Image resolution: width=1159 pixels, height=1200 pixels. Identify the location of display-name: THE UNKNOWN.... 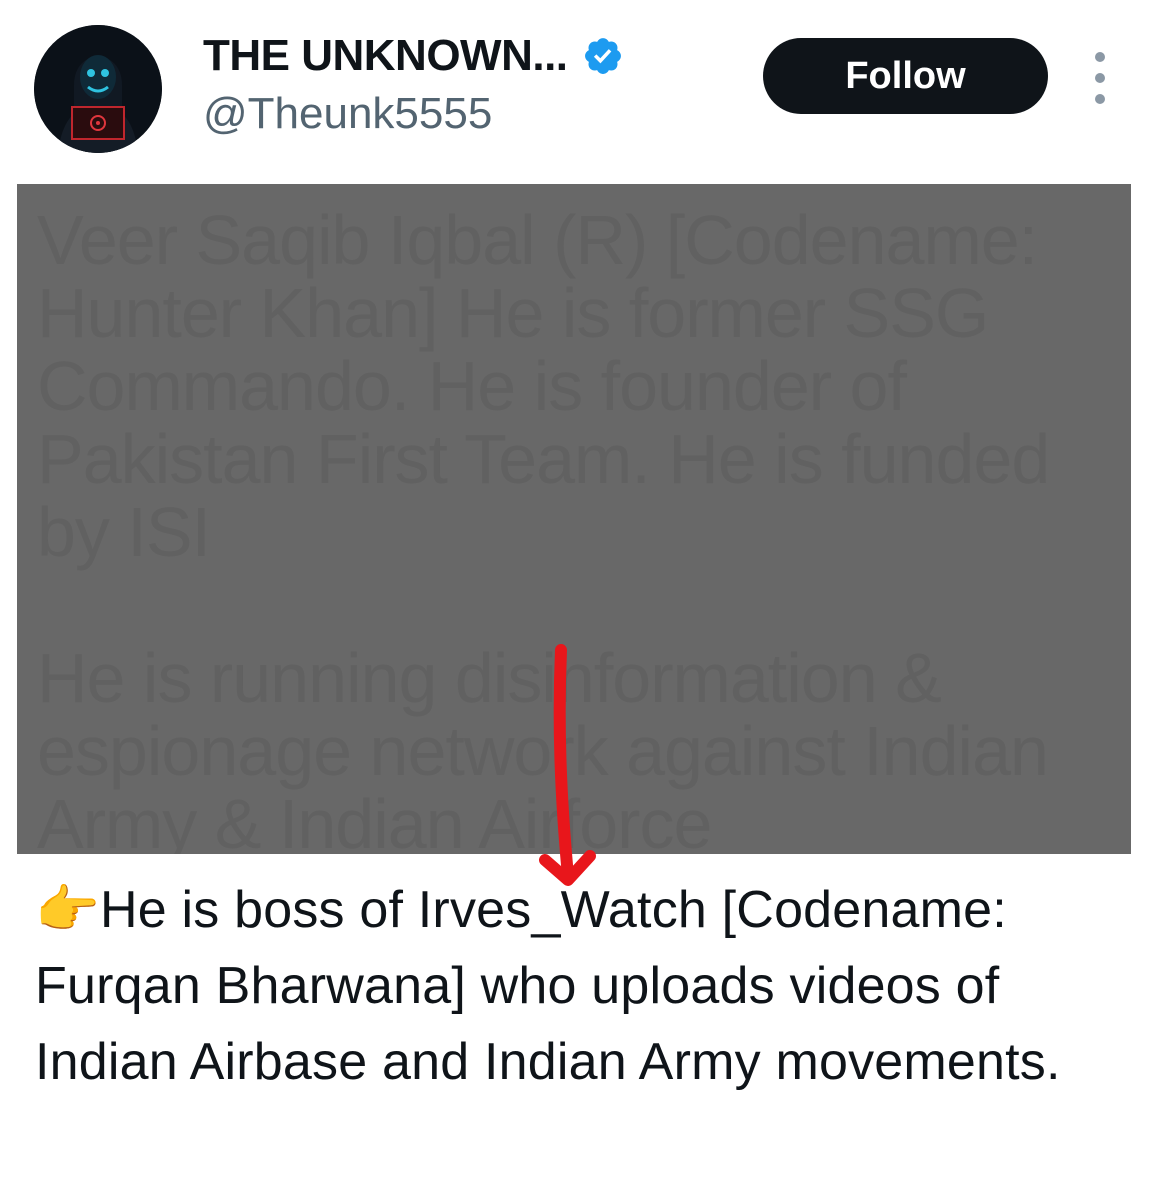
(385, 56).